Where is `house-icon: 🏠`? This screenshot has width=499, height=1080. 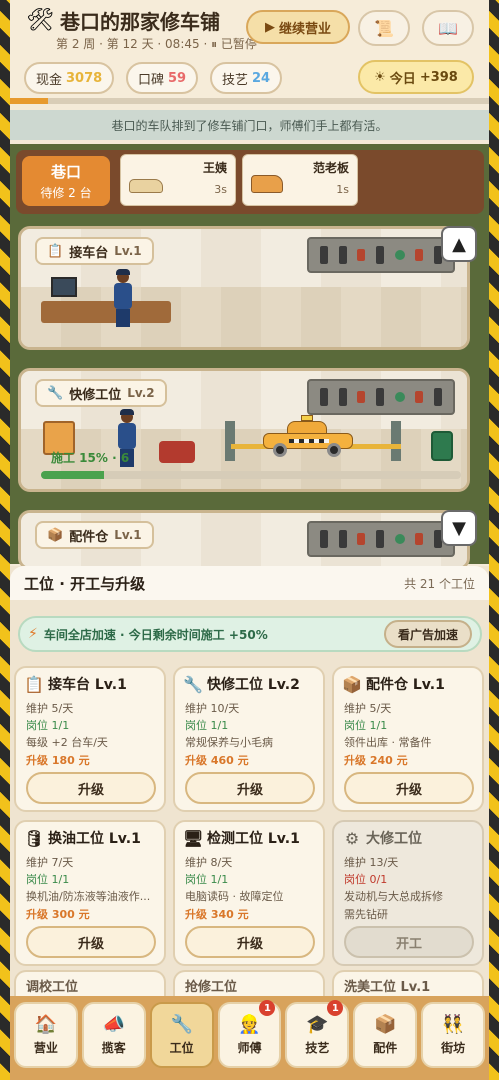
house-icon: 🏠 is located at coordinates (46, 1024).